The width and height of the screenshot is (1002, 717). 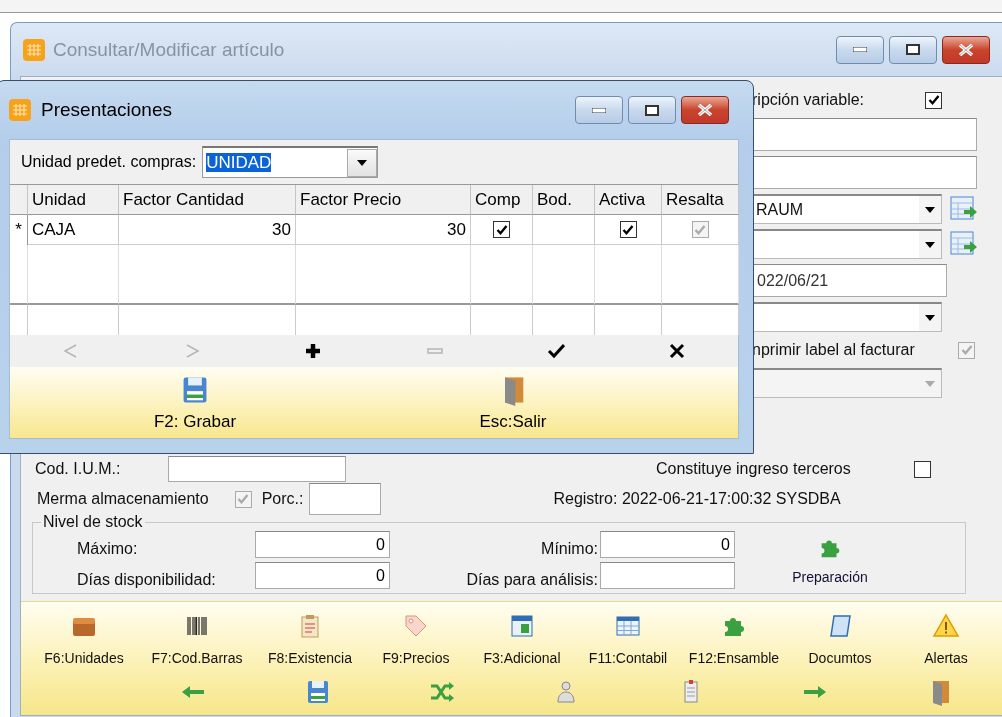 I want to click on toolbar-button: Alertas, so click(x=946, y=639).